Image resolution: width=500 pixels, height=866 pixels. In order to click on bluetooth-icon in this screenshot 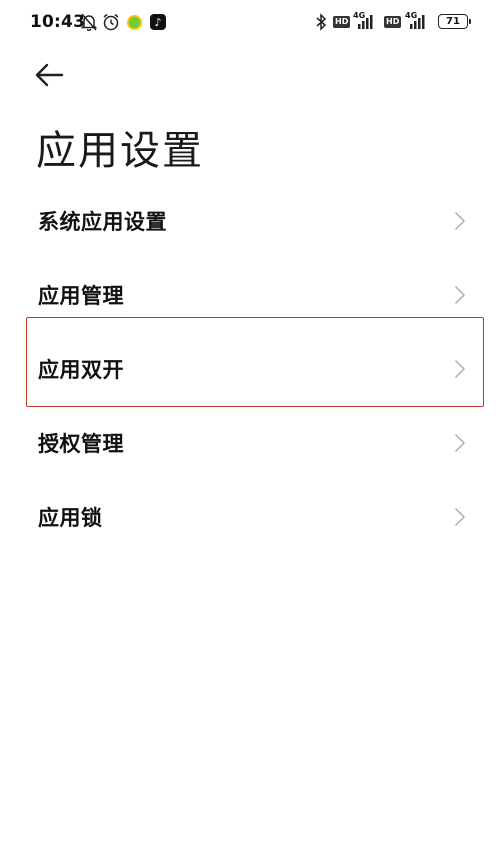, I will do `click(321, 22)`.